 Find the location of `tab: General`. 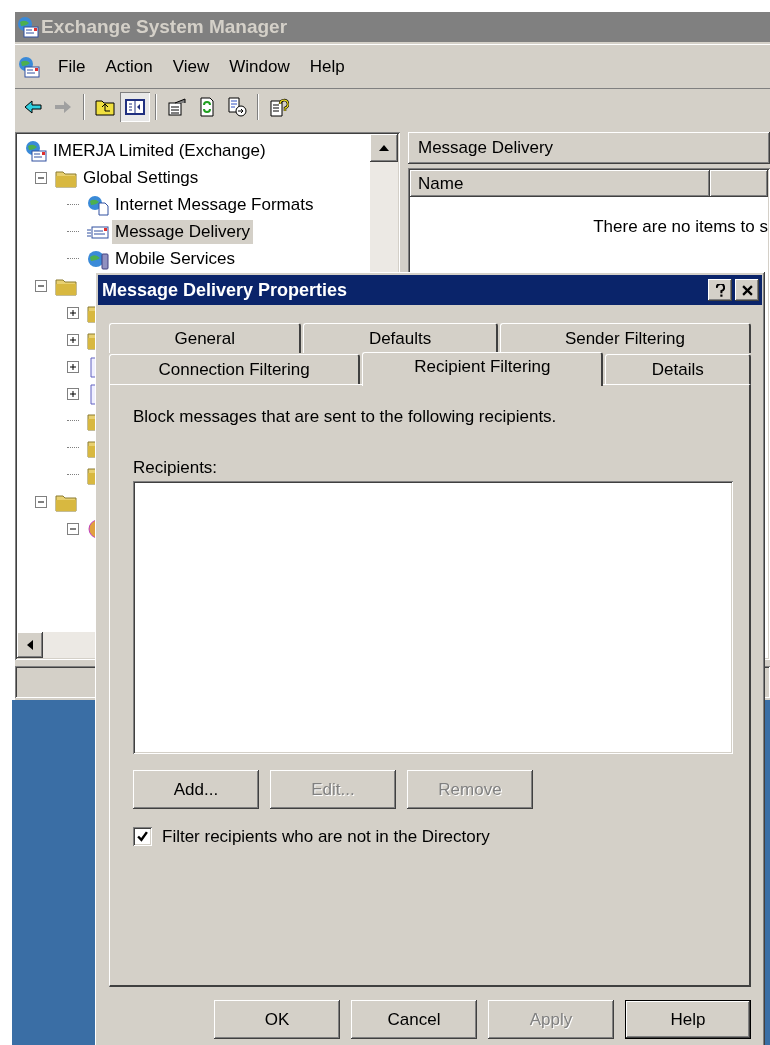

tab: General is located at coordinates (205, 338).